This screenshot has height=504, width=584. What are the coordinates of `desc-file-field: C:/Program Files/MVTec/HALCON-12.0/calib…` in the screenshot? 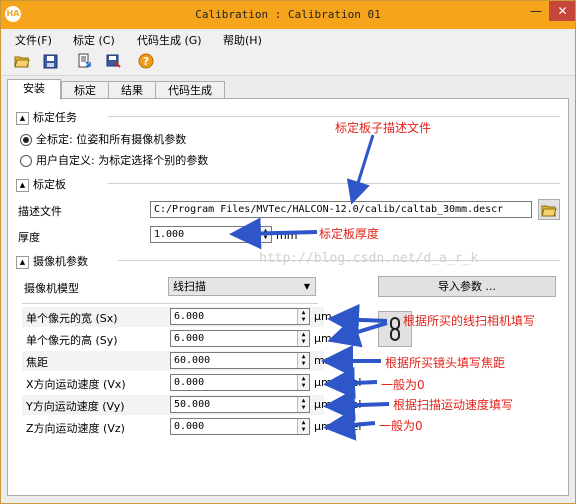 It's located at (341, 209).